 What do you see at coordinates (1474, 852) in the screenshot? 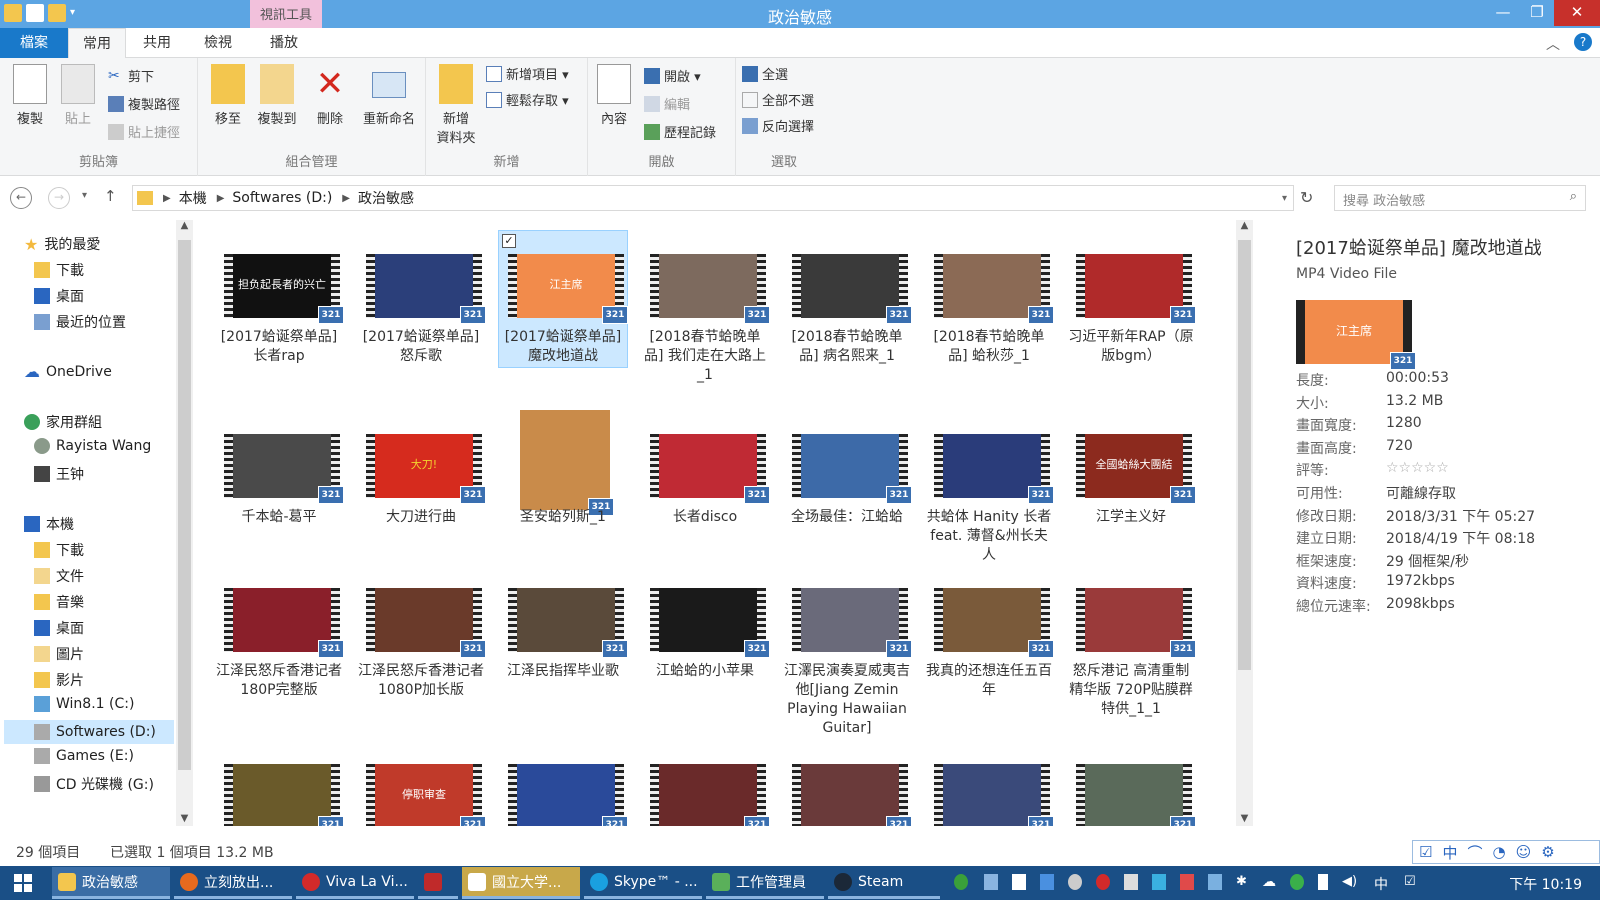
I see `ime-width-mode: ⌒` at bounding box center [1474, 852].